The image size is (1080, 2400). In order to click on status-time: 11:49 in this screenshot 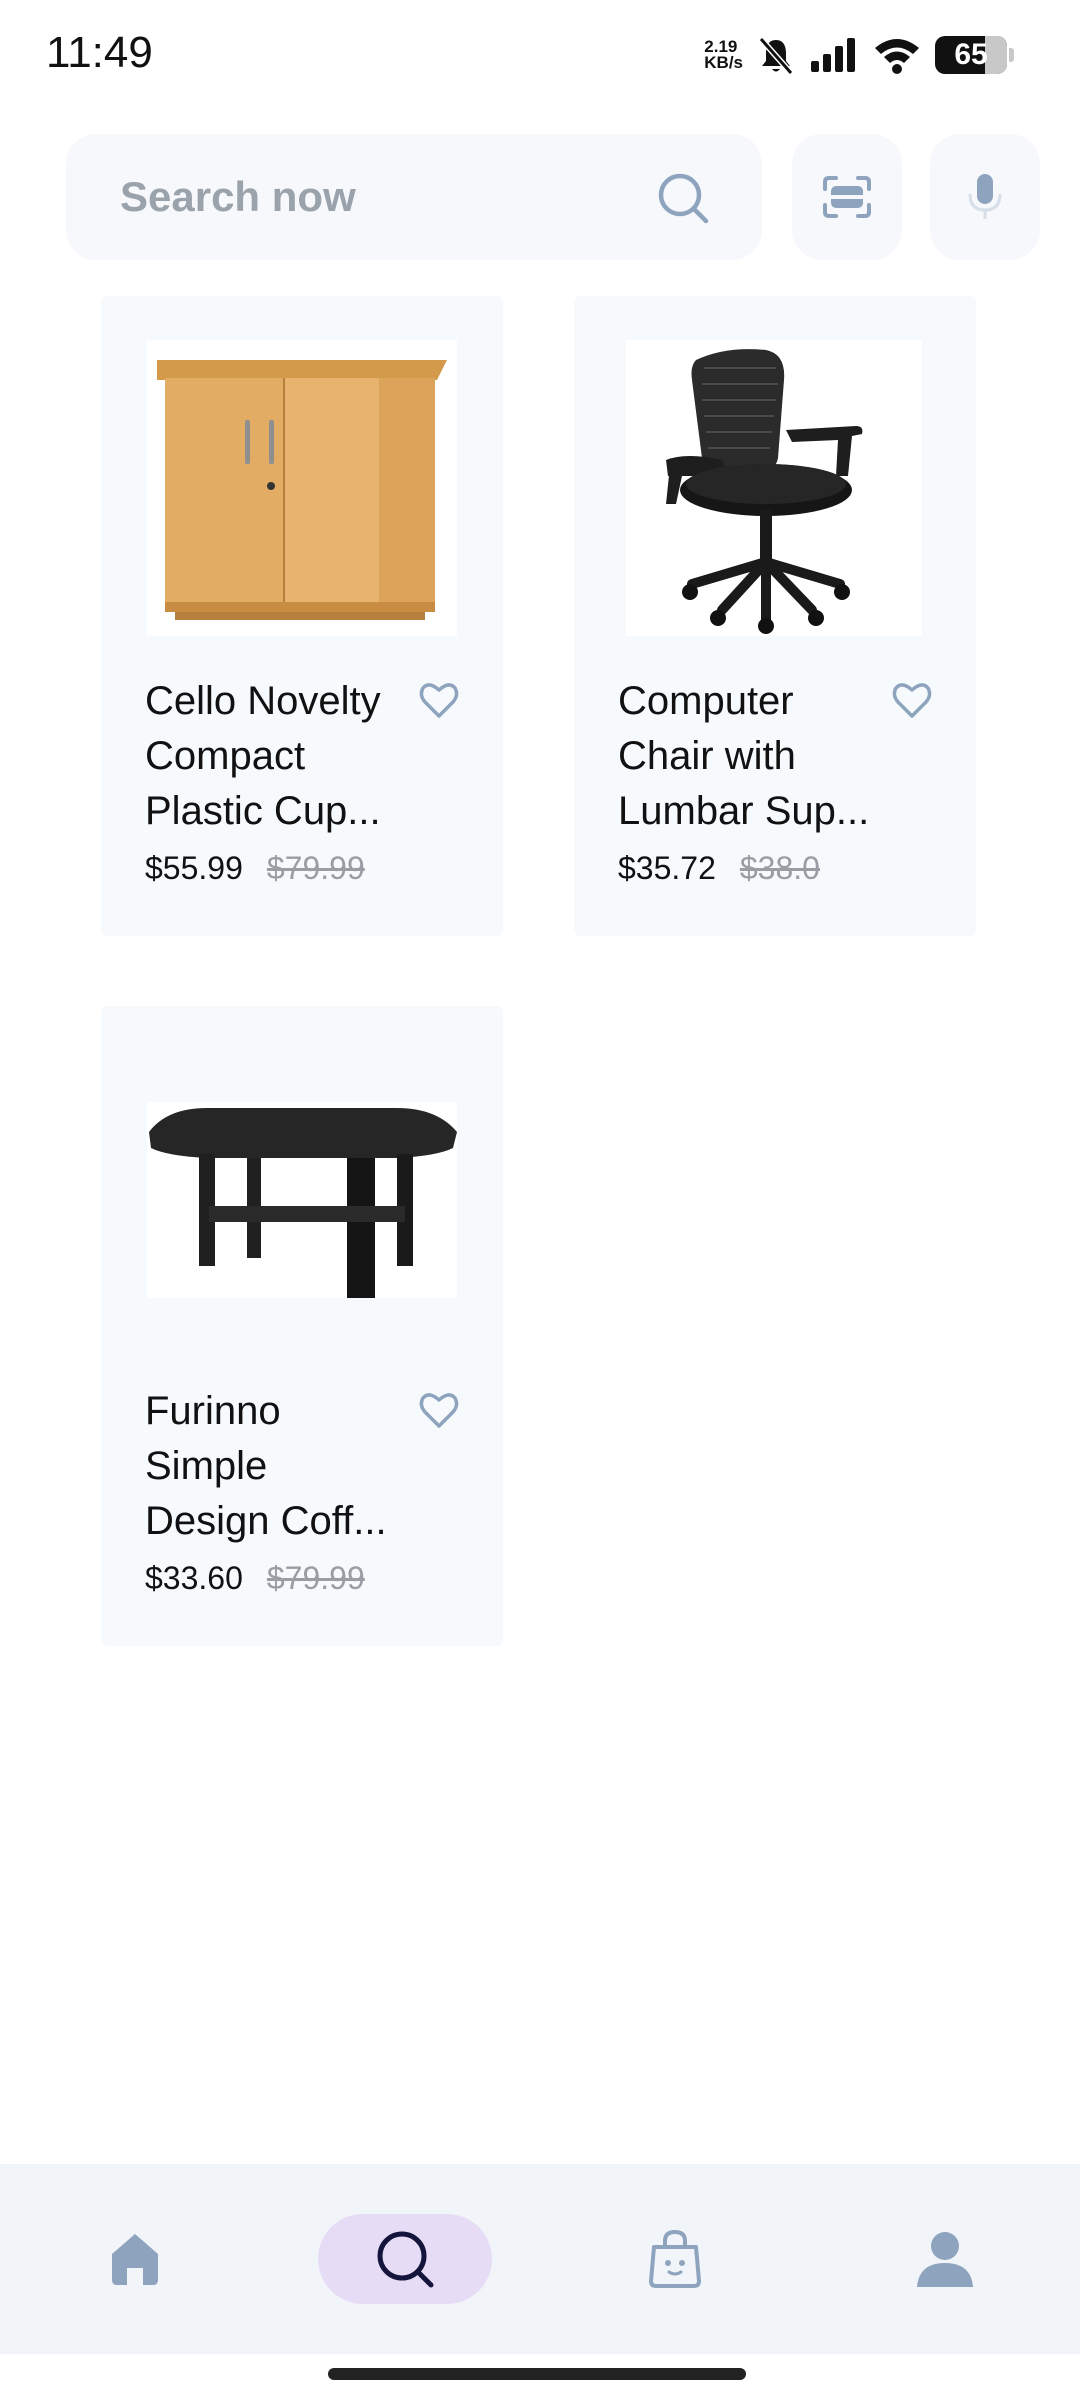, I will do `click(99, 52)`.